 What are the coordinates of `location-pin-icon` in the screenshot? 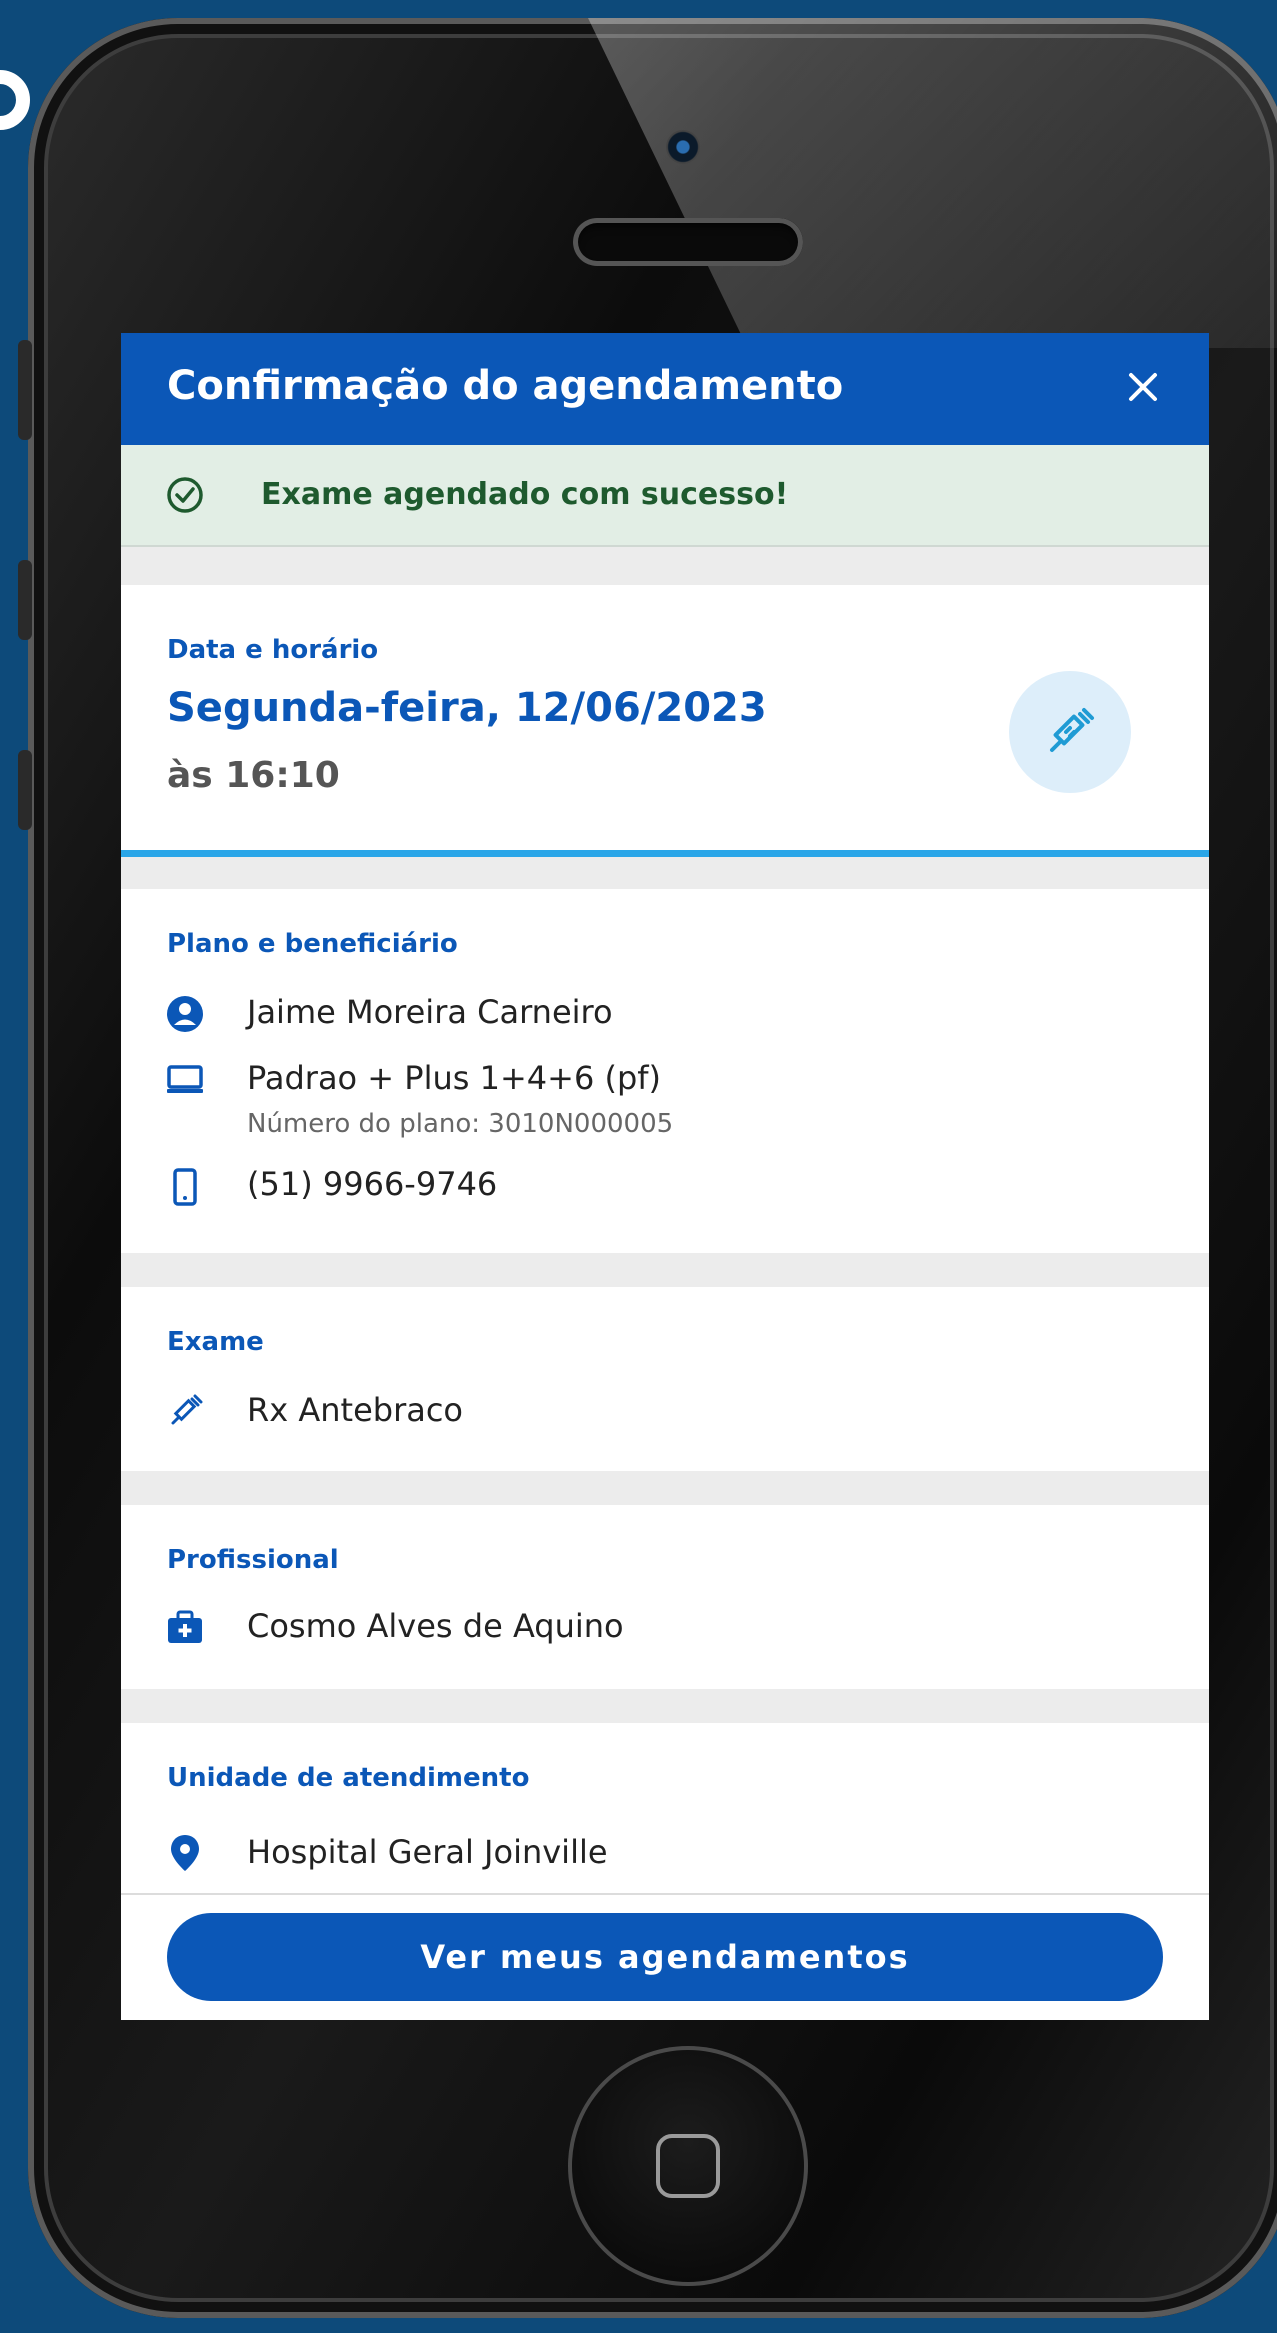 It's located at (185, 1853).